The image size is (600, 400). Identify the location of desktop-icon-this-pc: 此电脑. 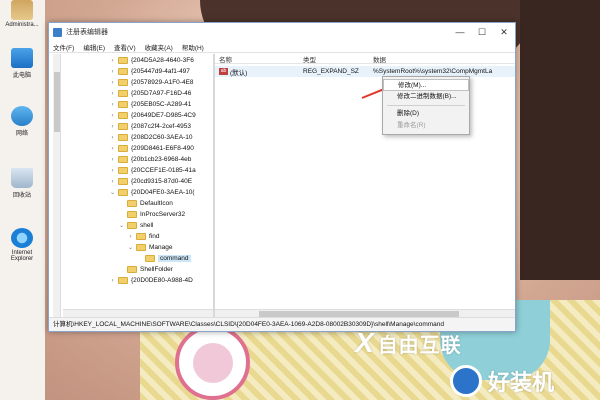
(22, 63).